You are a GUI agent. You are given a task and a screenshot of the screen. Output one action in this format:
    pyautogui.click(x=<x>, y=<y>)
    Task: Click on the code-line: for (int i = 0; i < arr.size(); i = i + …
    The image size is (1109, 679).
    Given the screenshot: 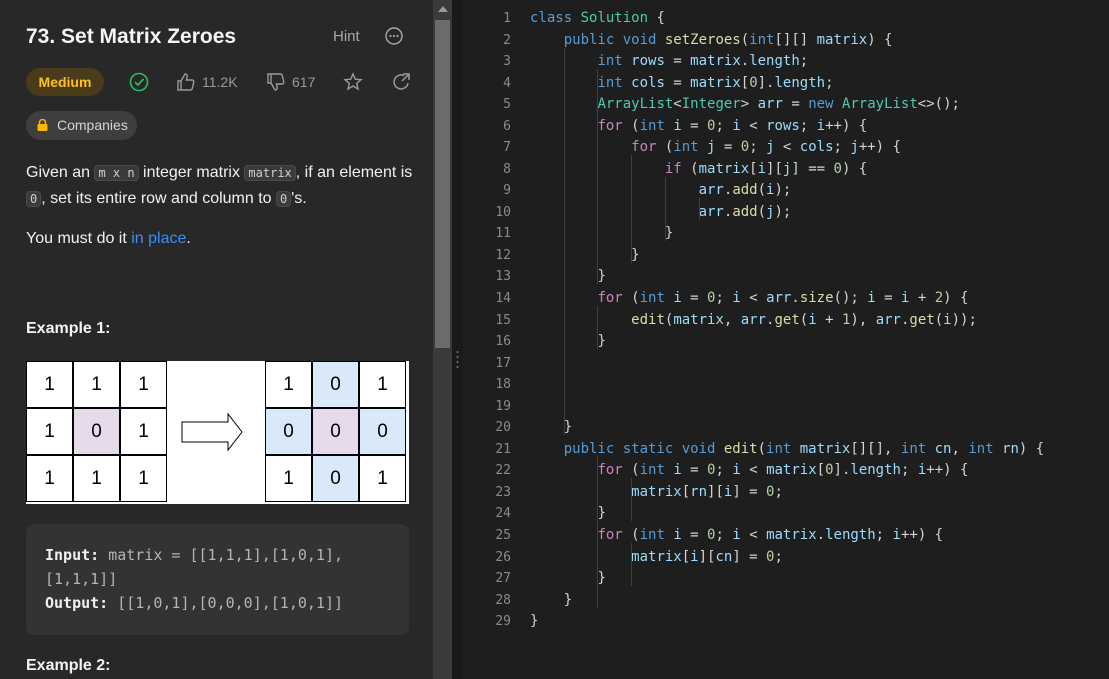 What is the action you would take?
    pyautogui.click(x=749, y=298)
    